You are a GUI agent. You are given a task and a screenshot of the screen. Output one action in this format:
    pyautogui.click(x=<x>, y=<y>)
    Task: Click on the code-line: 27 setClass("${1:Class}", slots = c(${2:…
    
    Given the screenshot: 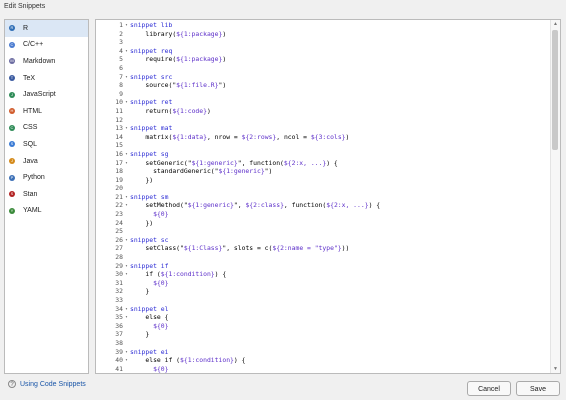 What is the action you would take?
    pyautogui.click(x=323, y=248)
    